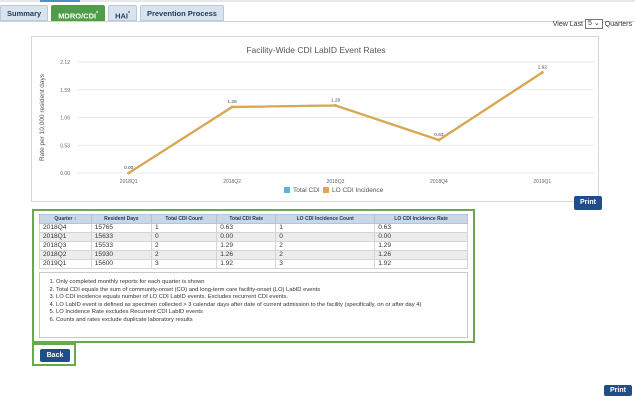 This screenshot has height=396, width=635. What do you see at coordinates (121, 264) in the screenshot?
I see `table-cell: 15600` at bounding box center [121, 264].